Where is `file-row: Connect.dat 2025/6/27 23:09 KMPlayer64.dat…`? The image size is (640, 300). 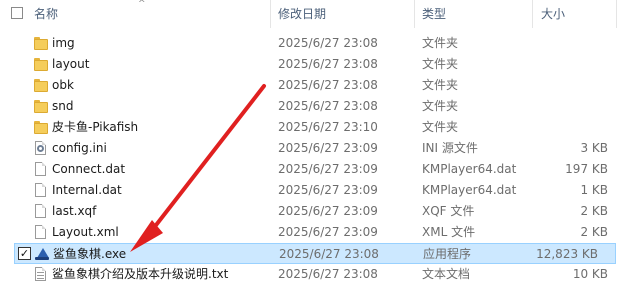
file-row: Connect.dat 2025/6/27 23:09 KMPlayer64.dat… is located at coordinates (320, 169).